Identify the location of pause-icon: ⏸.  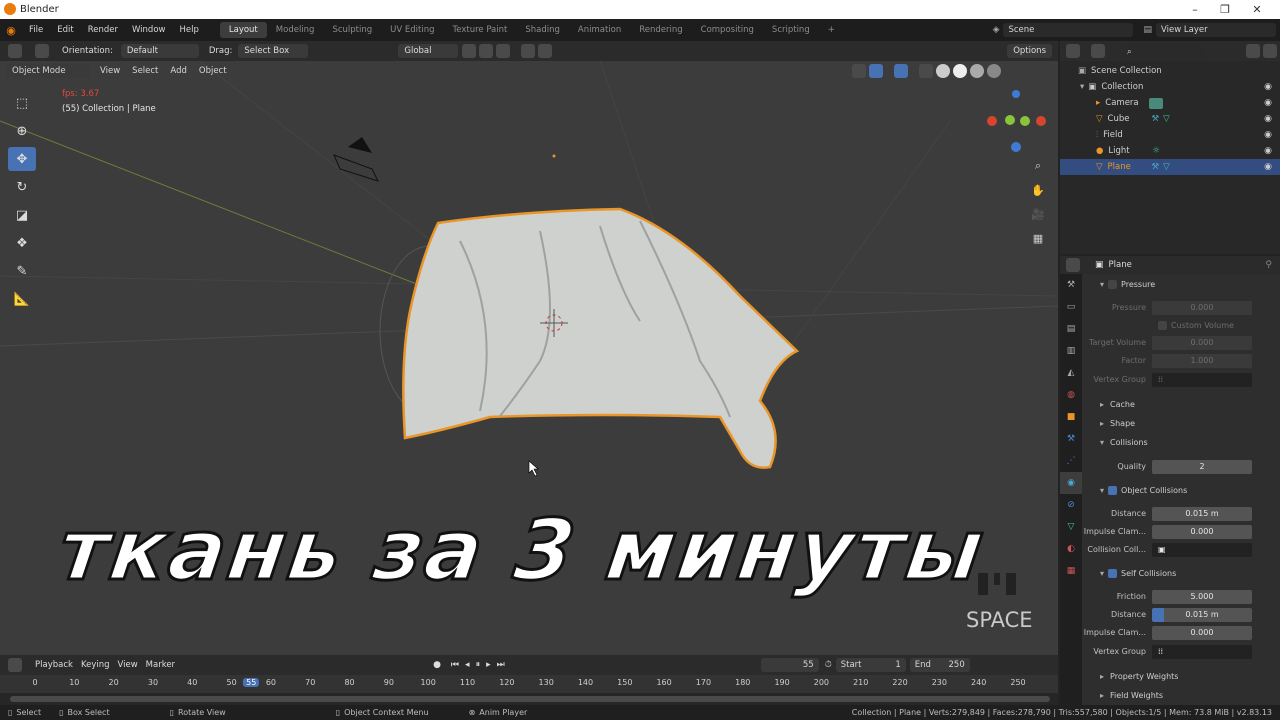
(478, 665).